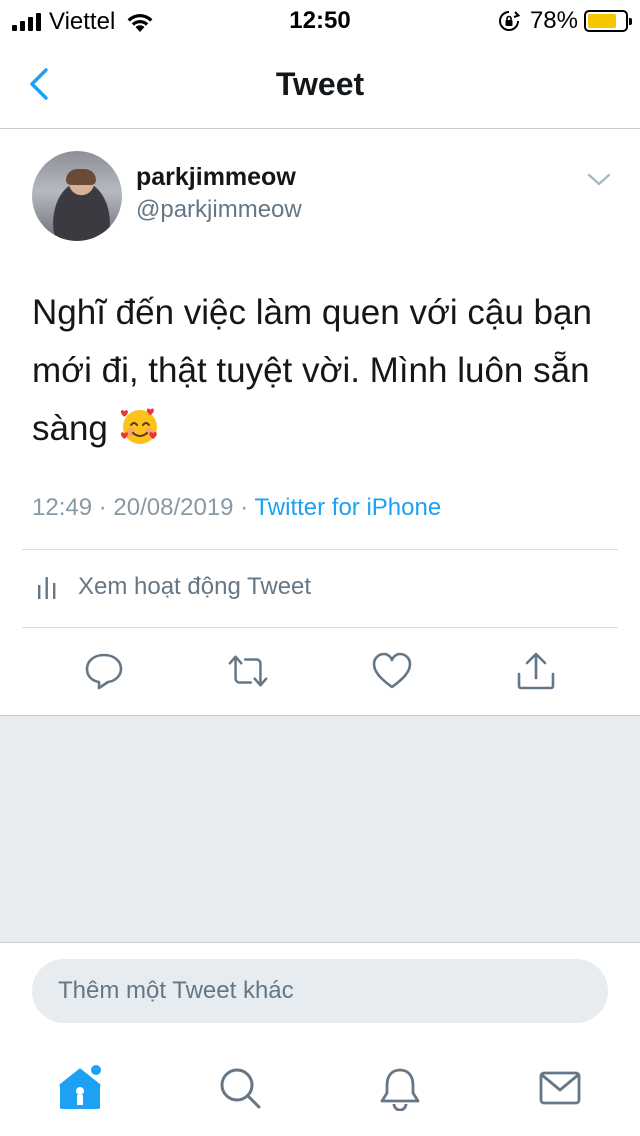  I want to click on rotation-lock-icon, so click(509, 21).